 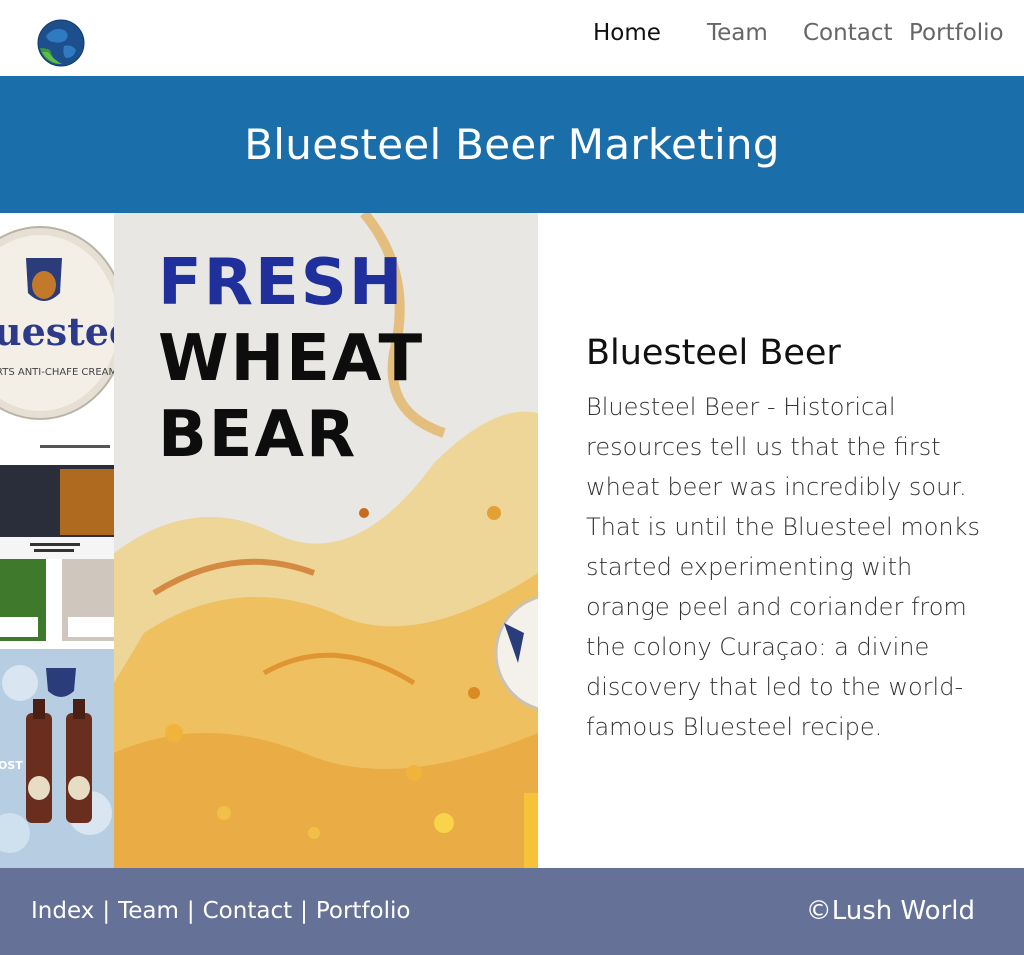 I want to click on footer-links: Index | Team | Contact | Portfolio, so click(x=220, y=911).